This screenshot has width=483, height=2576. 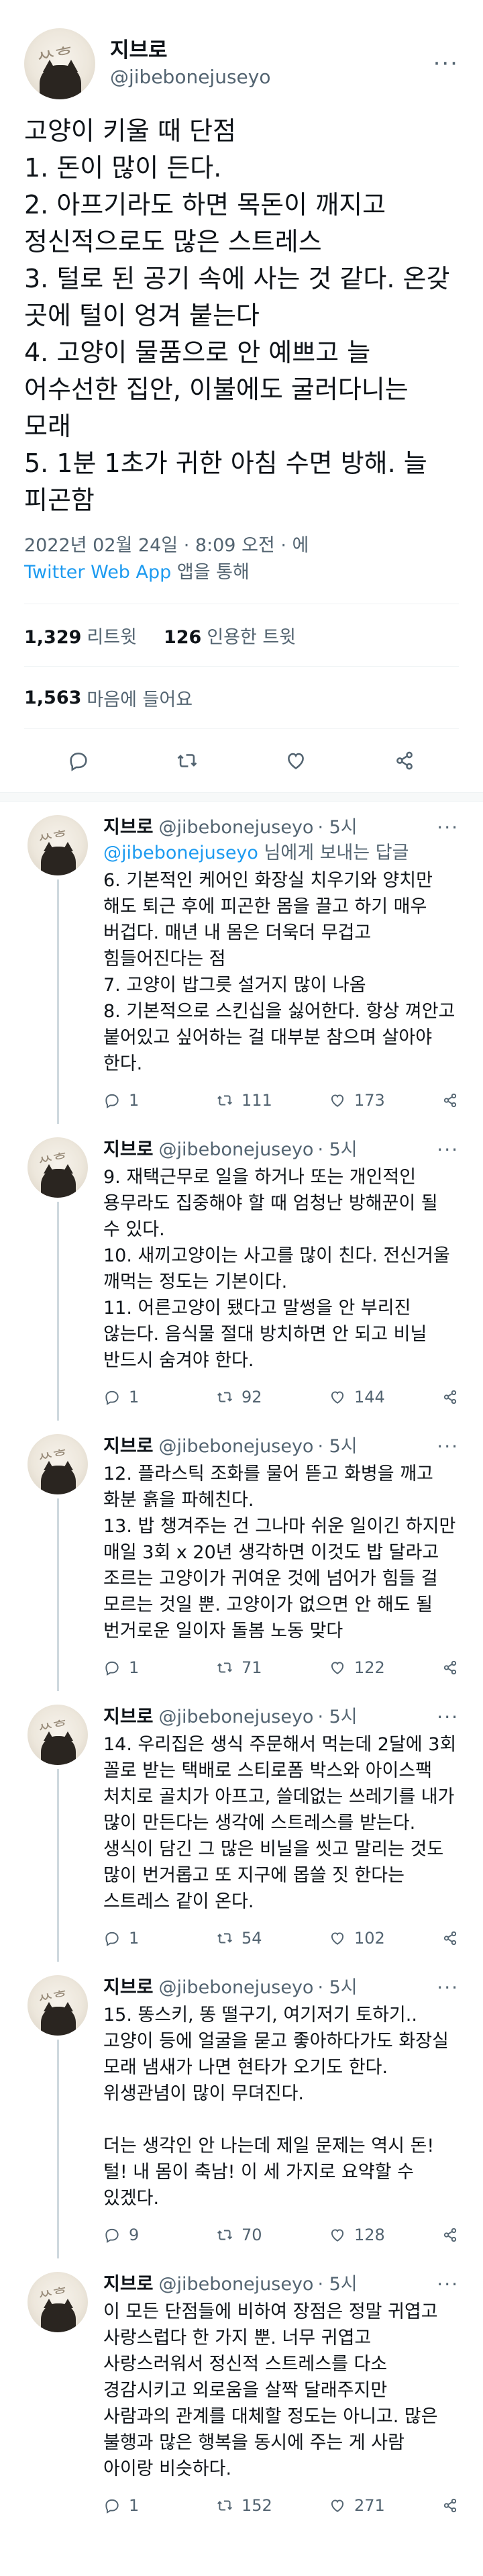 What do you see at coordinates (369, 1397) in the screenshot?
I see `like-count: 144` at bounding box center [369, 1397].